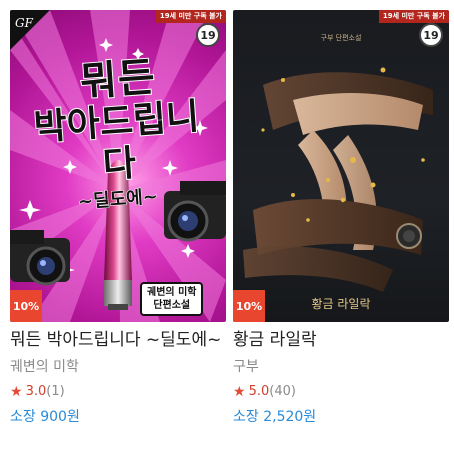 The width and height of the screenshot is (454, 475). I want to click on price-value: 2,520원, so click(290, 417).